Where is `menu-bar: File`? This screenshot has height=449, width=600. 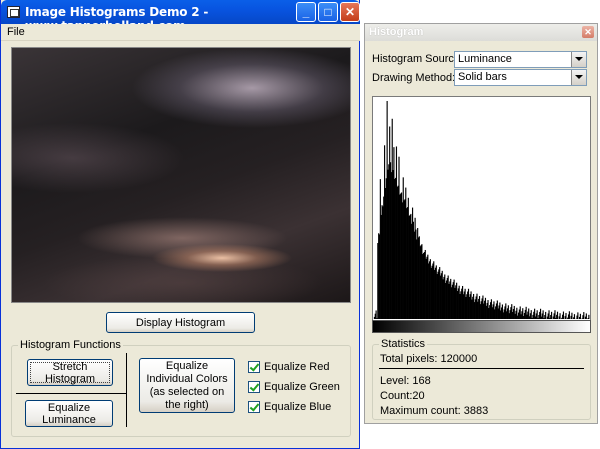 menu-bar: File is located at coordinates (180, 32).